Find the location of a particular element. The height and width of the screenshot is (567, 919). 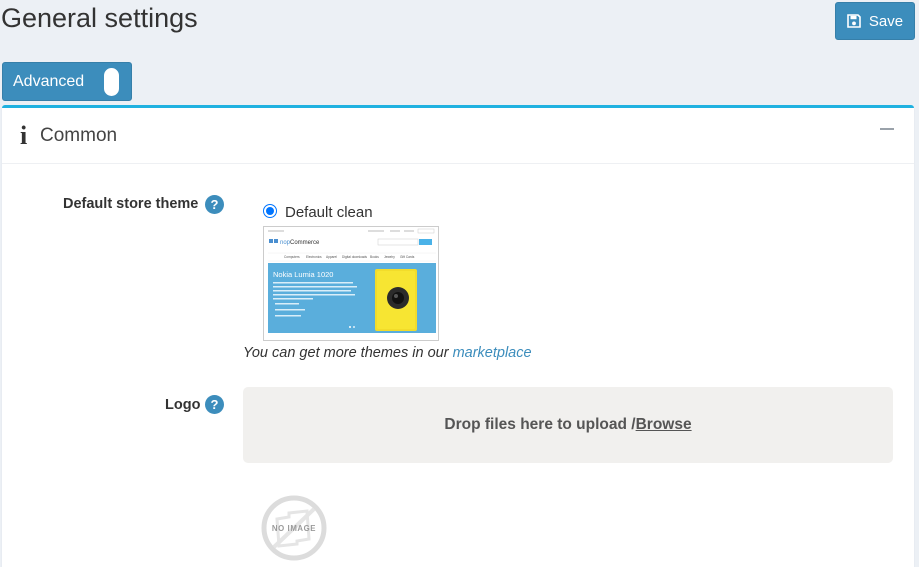

panel-title: Common is located at coordinates (79, 135).